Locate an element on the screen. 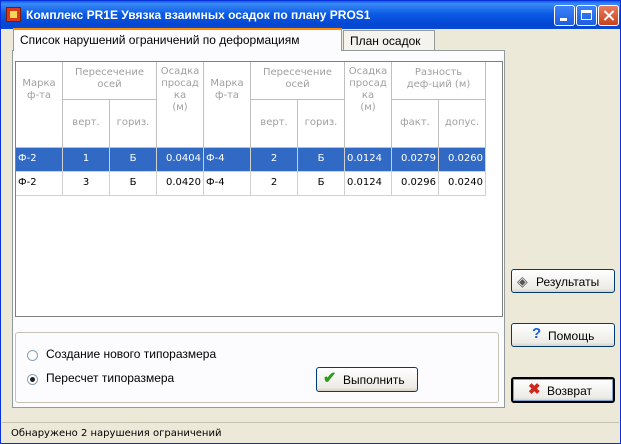  header-allowed: допус. is located at coordinates (462, 124).